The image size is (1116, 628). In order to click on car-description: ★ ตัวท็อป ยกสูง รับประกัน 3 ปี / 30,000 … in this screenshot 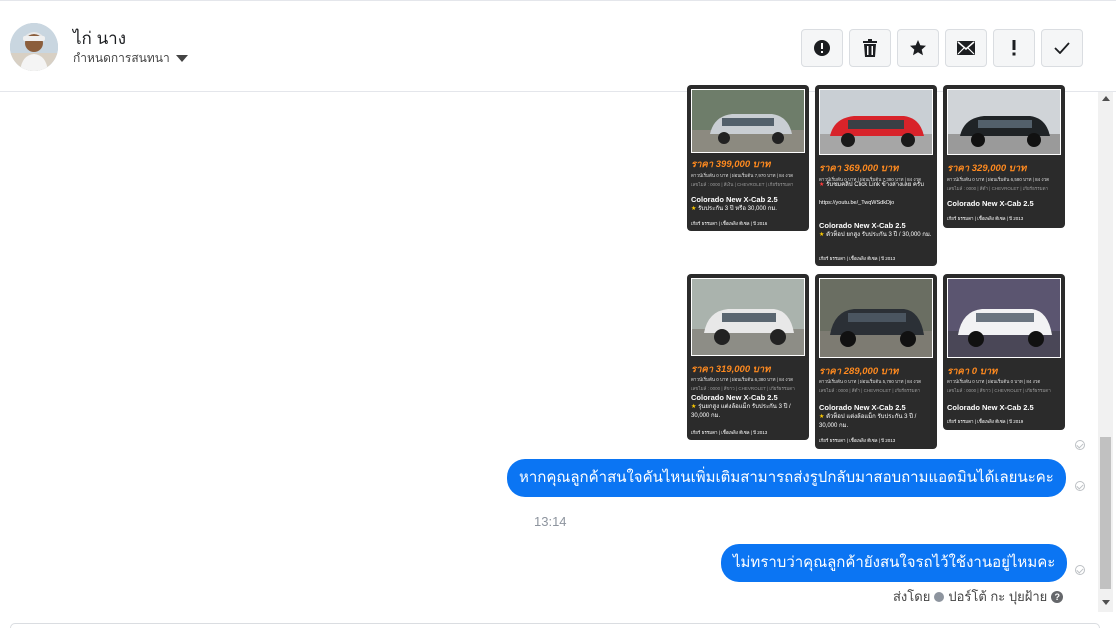, I will do `click(876, 235)`.